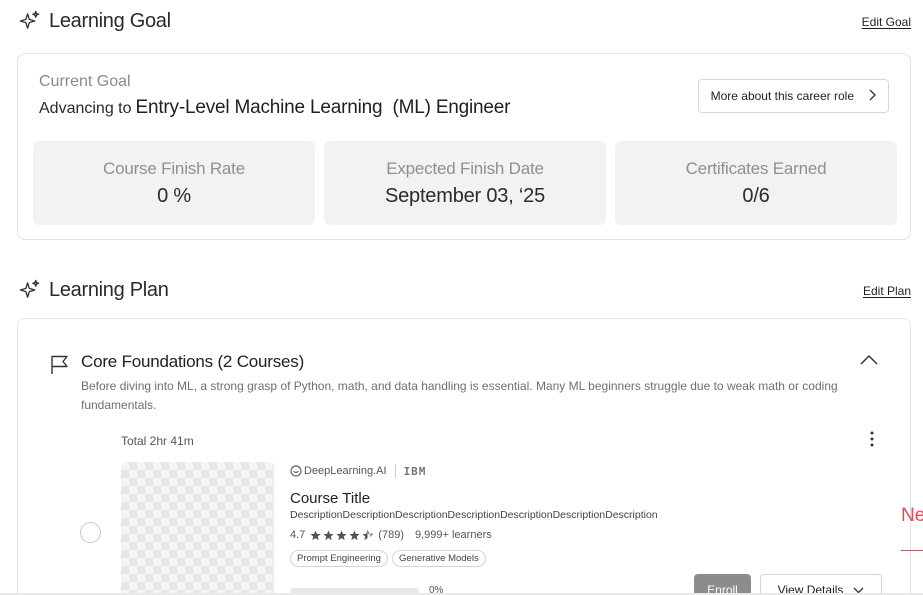 The width and height of the screenshot is (923, 595). I want to click on chevron-right-icon, so click(872, 96).